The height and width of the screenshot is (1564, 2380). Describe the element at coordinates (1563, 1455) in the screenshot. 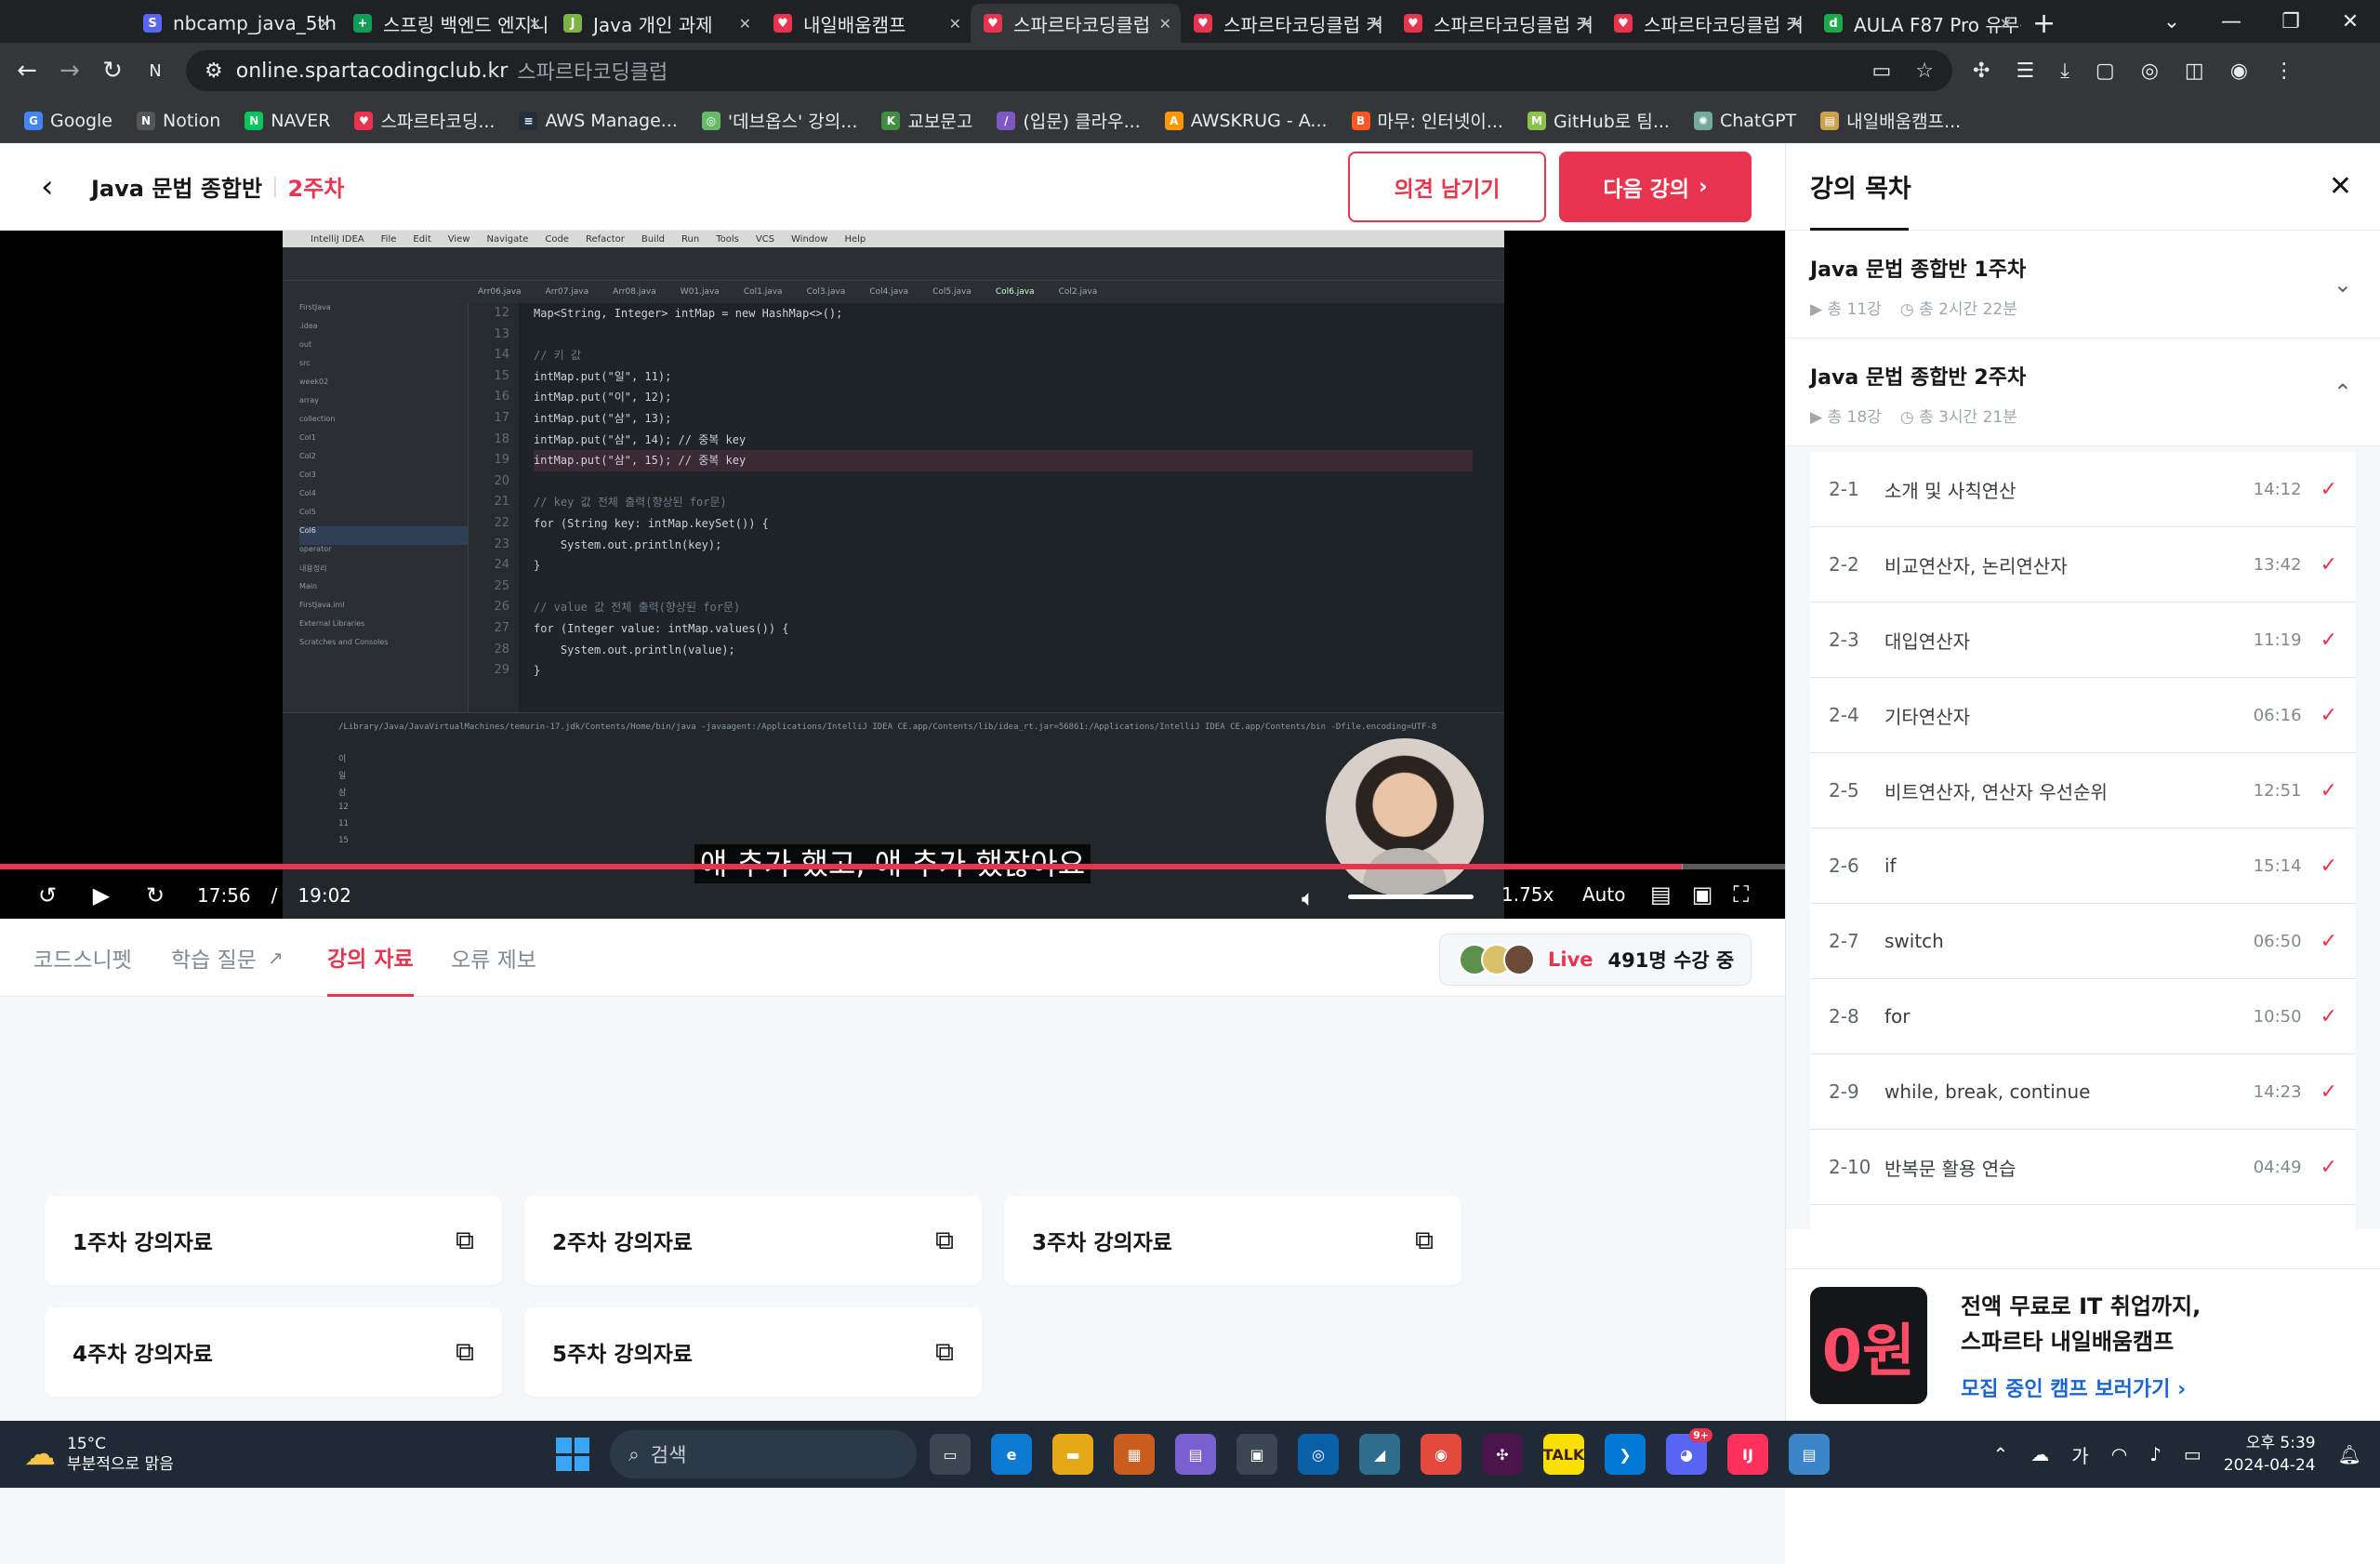

I see `kakaotalk-icon: TALK` at that location.